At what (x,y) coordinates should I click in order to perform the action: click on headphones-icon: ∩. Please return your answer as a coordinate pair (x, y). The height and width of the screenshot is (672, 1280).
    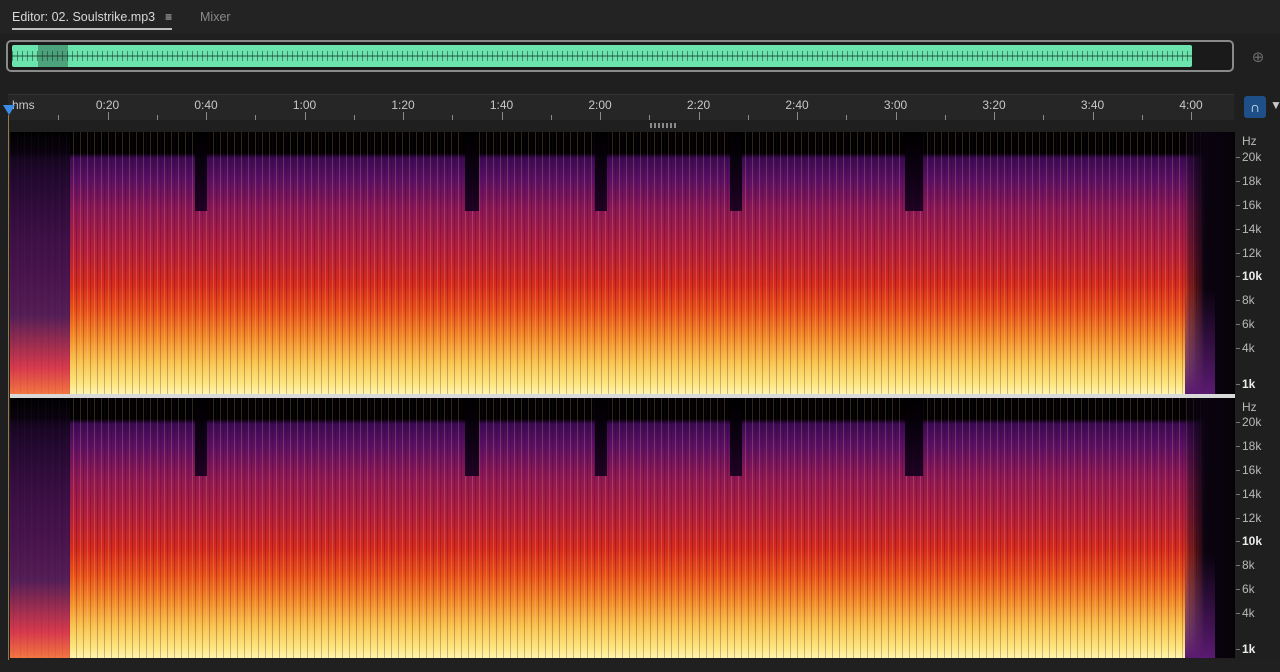
    Looking at the image, I should click on (1255, 107).